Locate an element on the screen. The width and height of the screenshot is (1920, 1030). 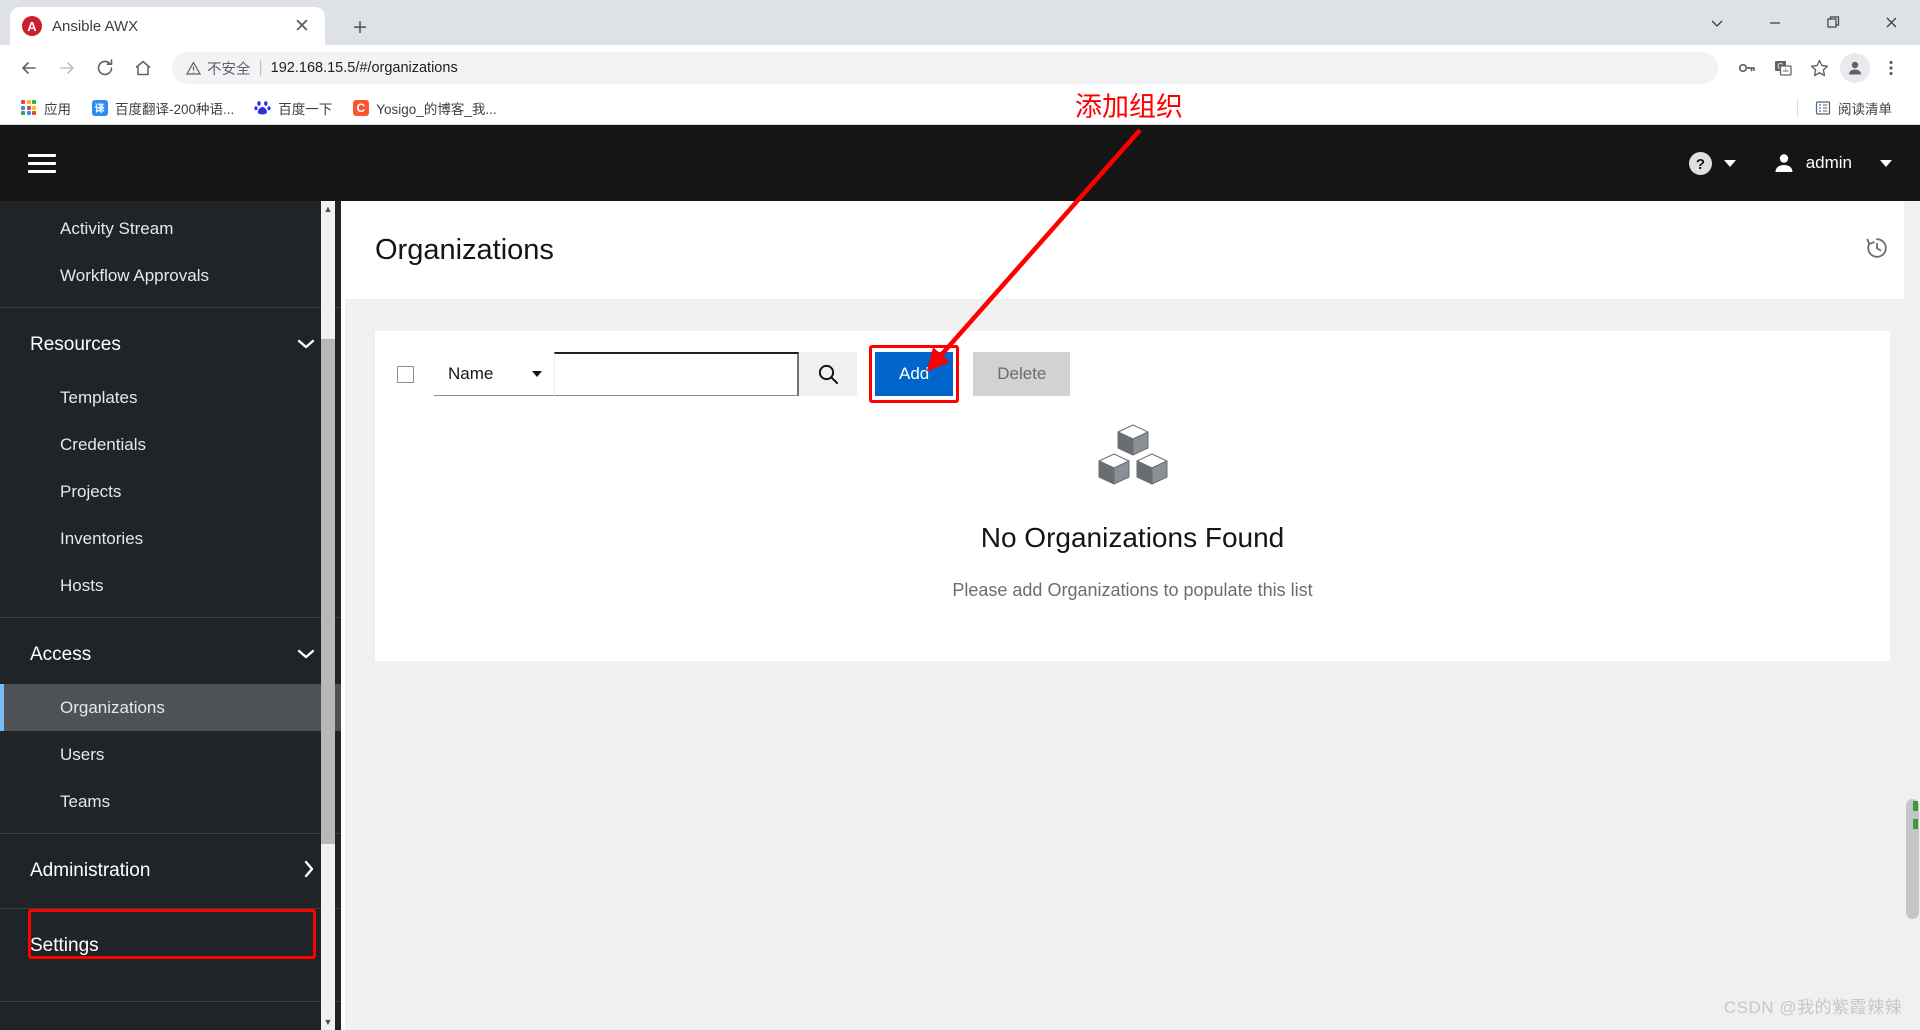
sidebar-item-organizations: Organizations is located at coordinates (172, 707).